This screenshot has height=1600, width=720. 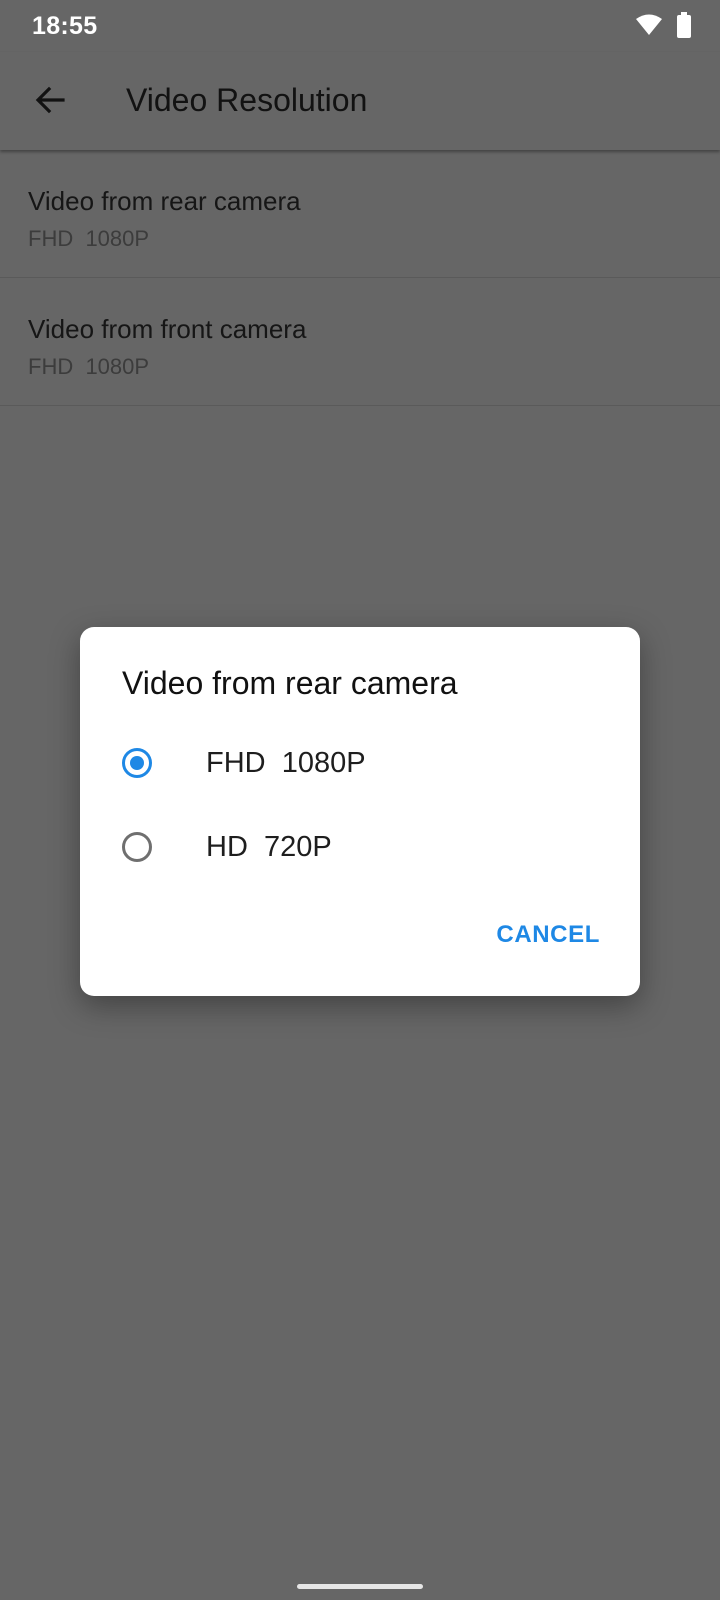 I want to click on radio-selected-icon, so click(x=137, y=763).